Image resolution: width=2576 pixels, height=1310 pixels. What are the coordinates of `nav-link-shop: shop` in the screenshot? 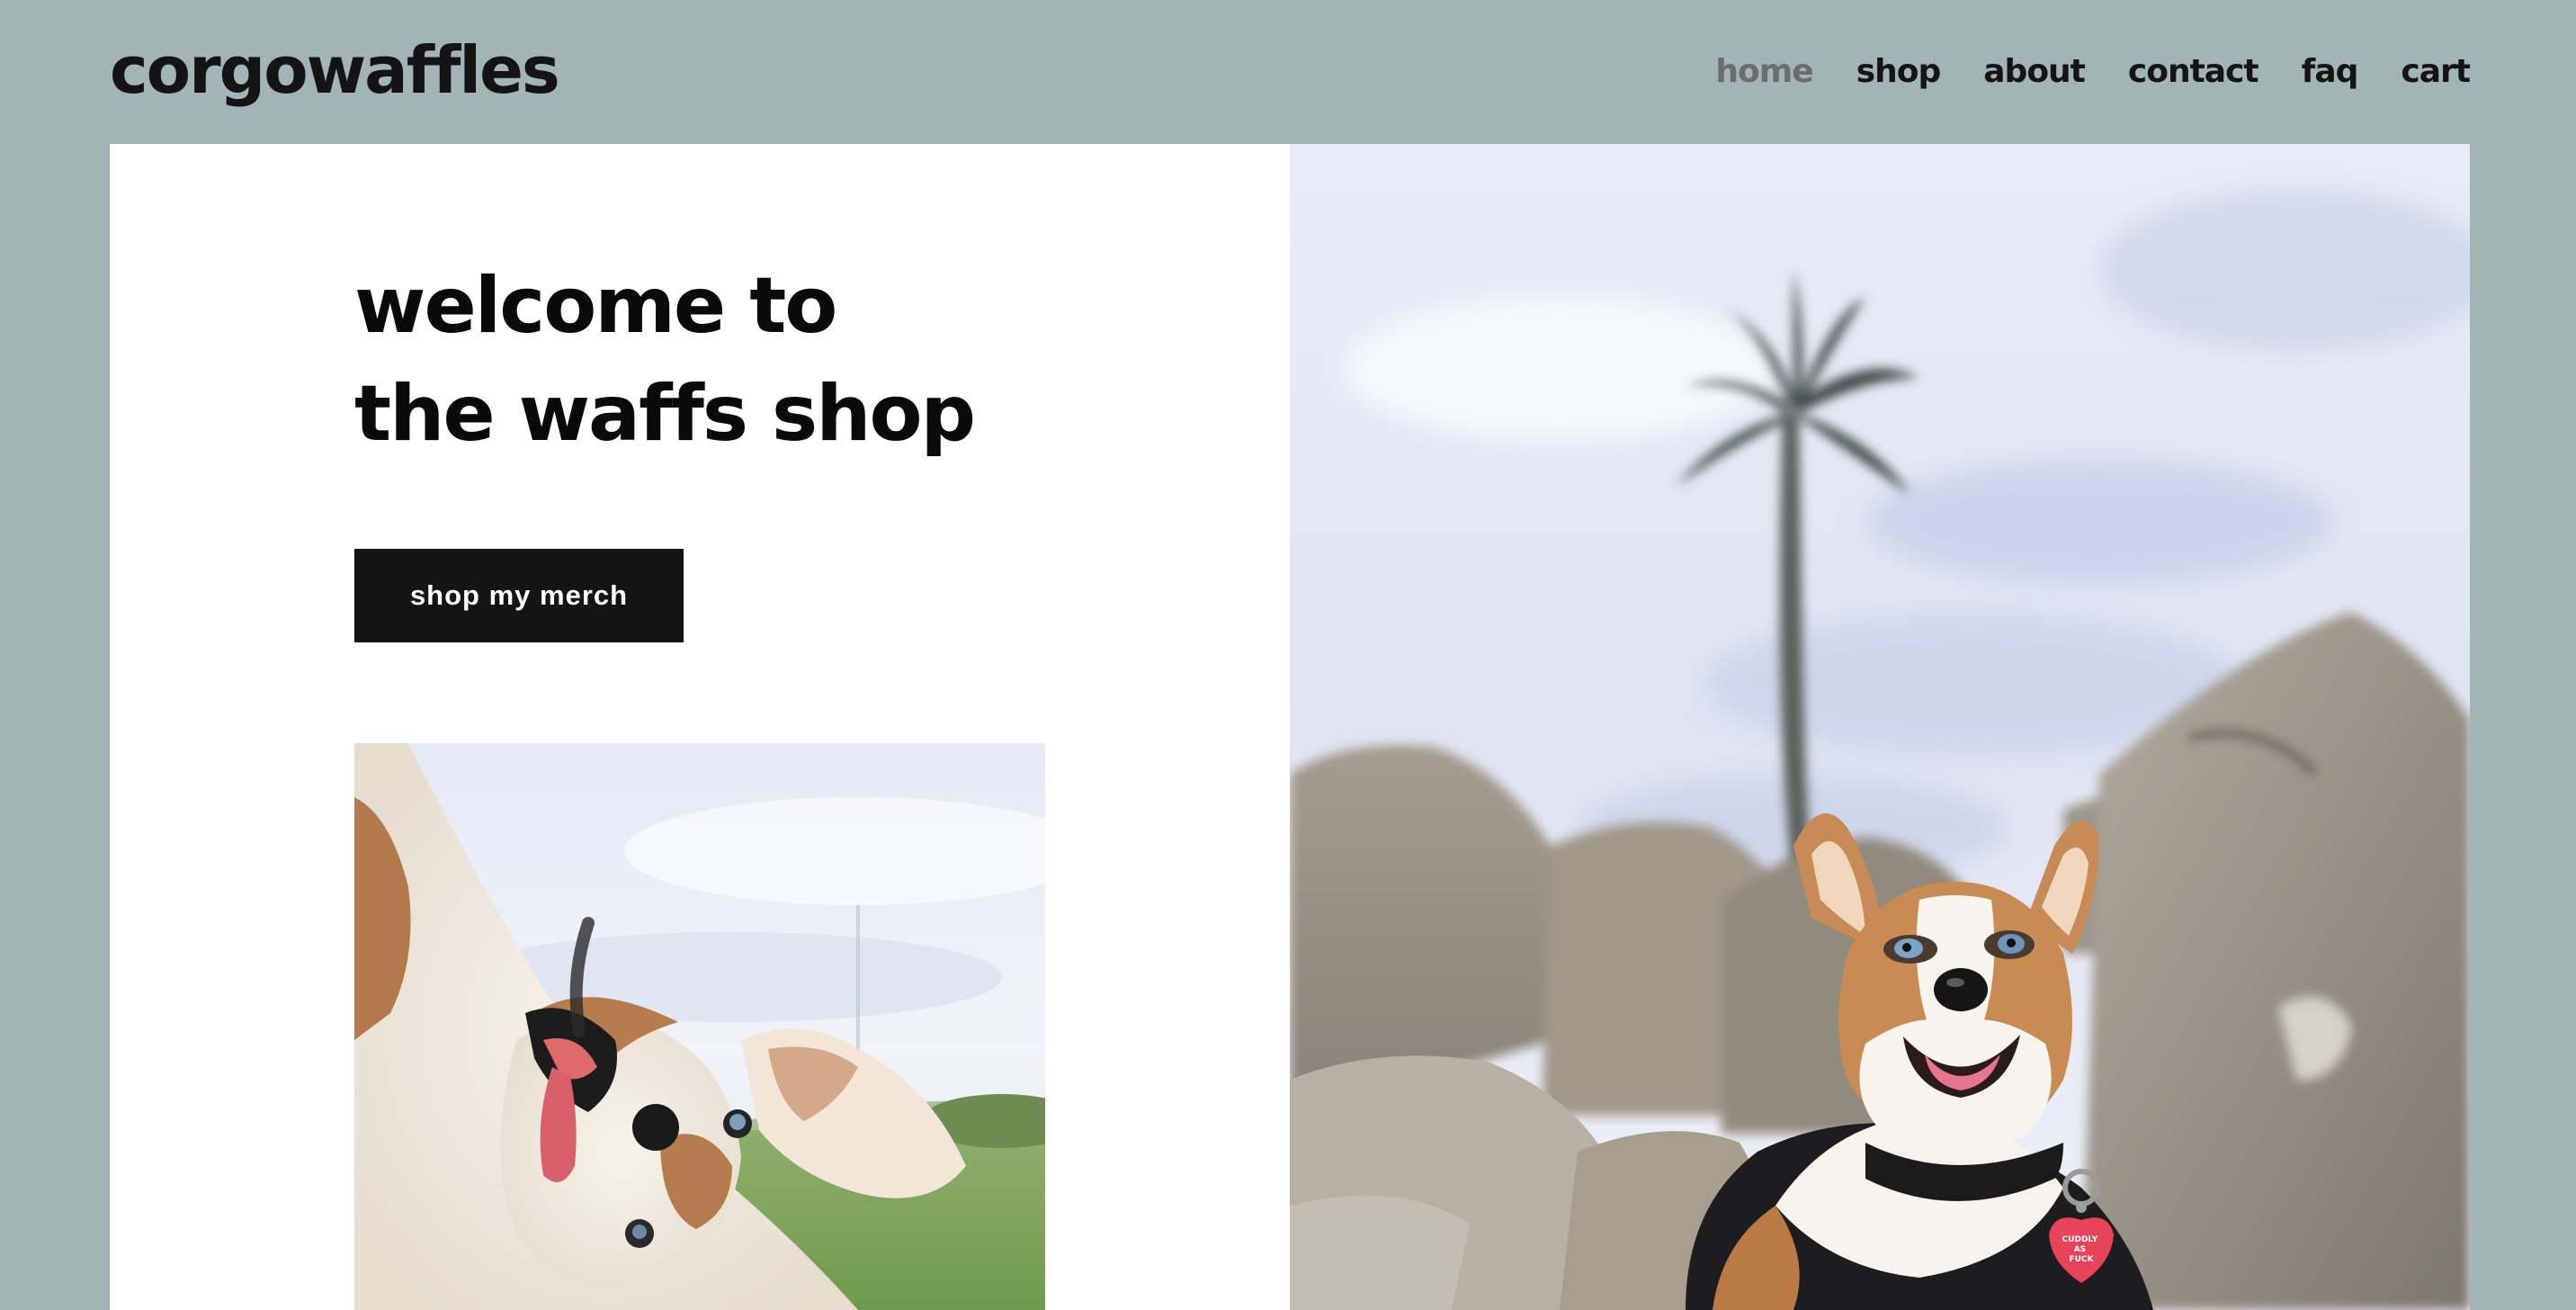 It's located at (1899, 72).